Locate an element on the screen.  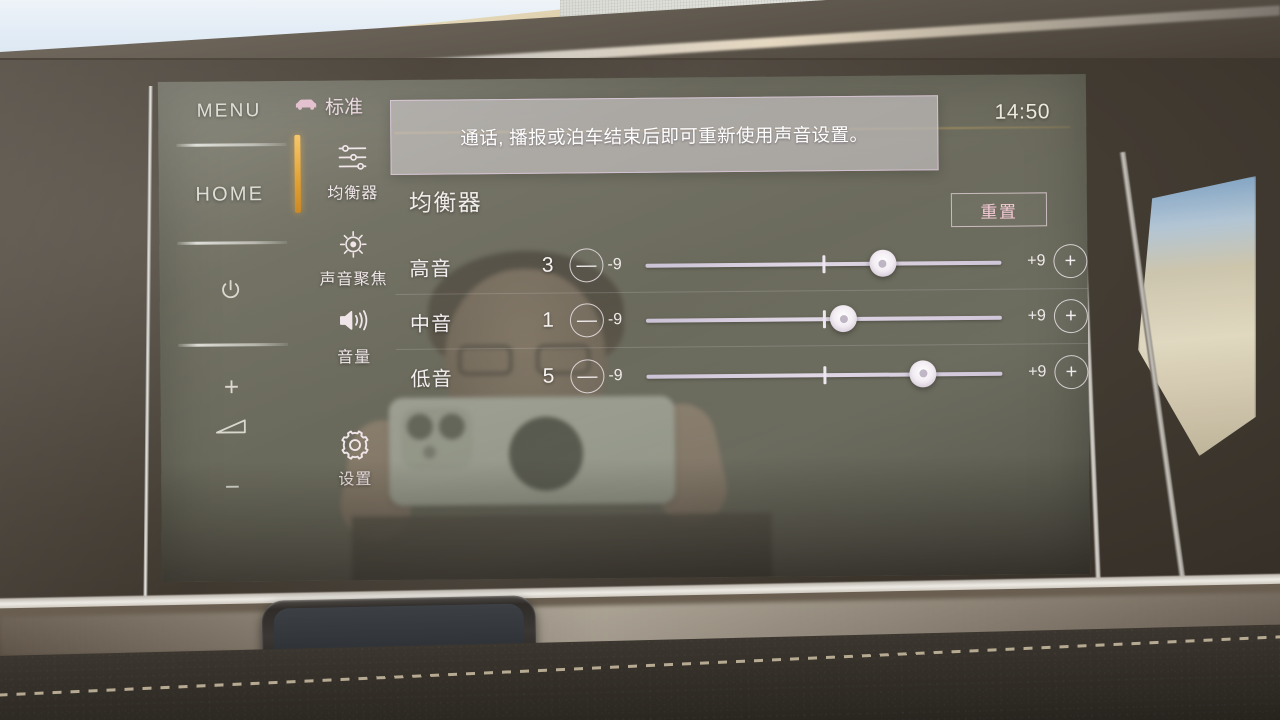
slider-value: 1 is located at coordinates (548, 320).